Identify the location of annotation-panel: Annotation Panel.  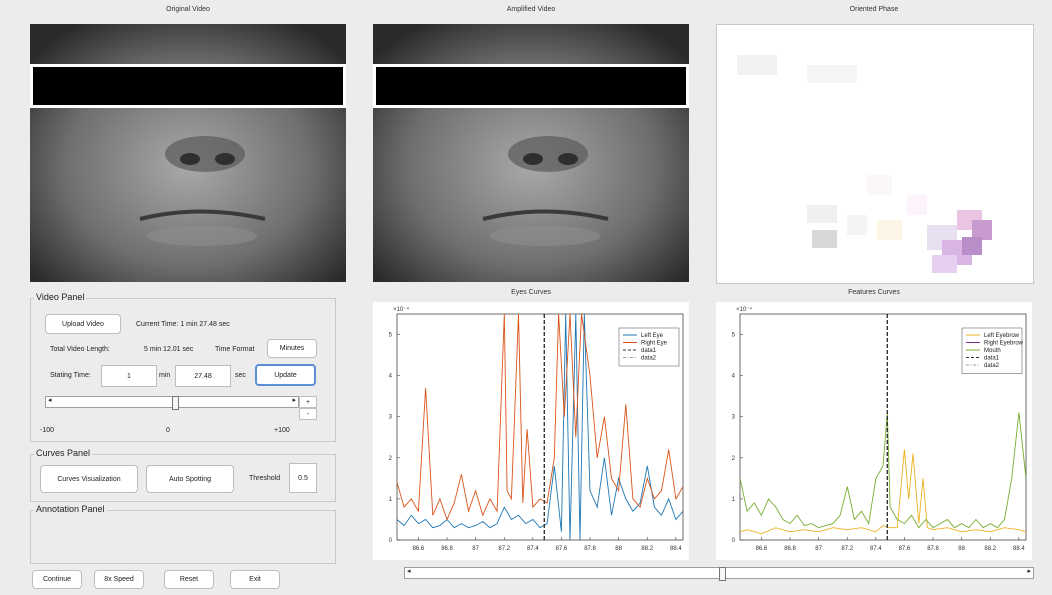
(183, 534).